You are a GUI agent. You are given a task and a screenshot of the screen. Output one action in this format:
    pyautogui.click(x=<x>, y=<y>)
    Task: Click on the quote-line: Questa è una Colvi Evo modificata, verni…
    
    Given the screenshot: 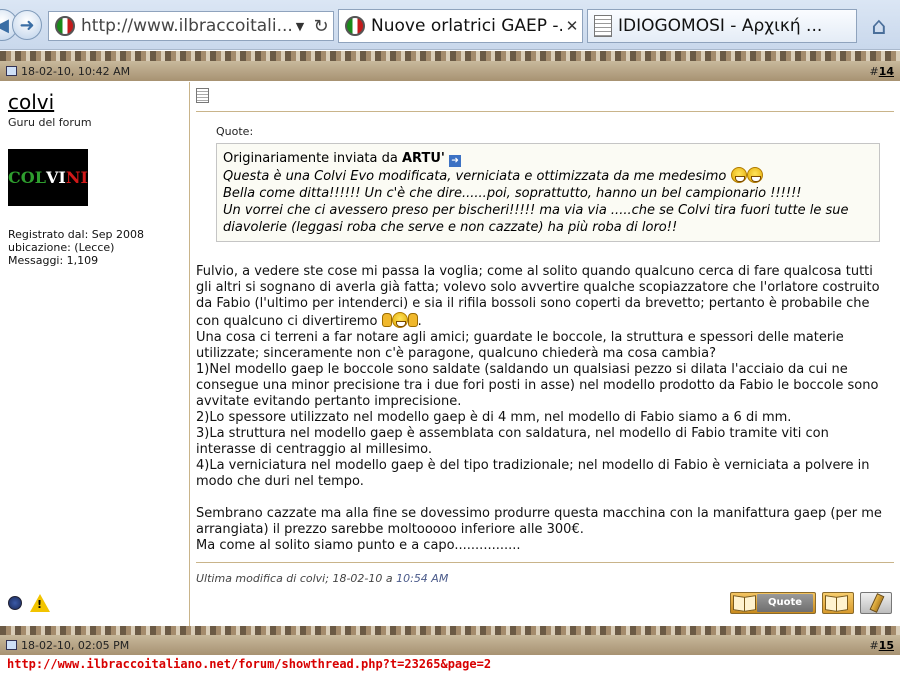 What is the action you would take?
    pyautogui.click(x=548, y=176)
    